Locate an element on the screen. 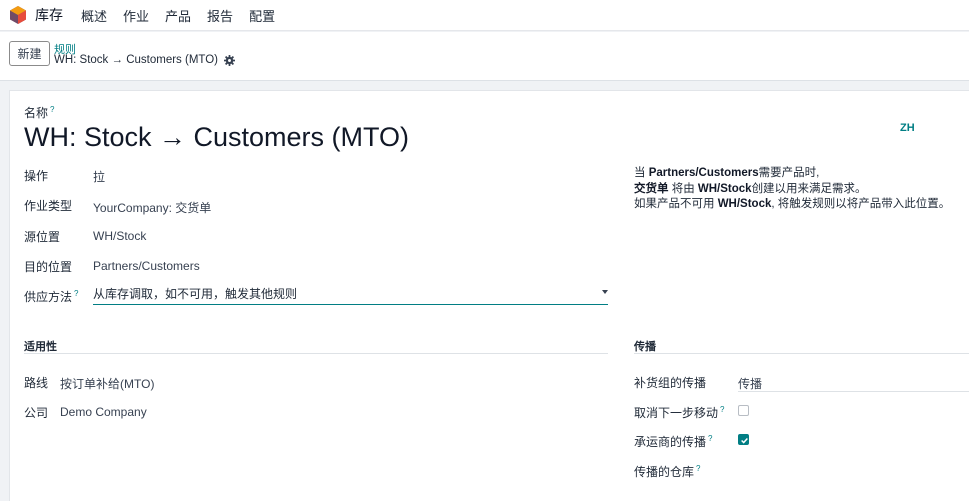 This screenshot has width=969, height=501. control-panel: 新建 规则 WH: Stock → Customers (MTO) is located at coordinates (484, 56).